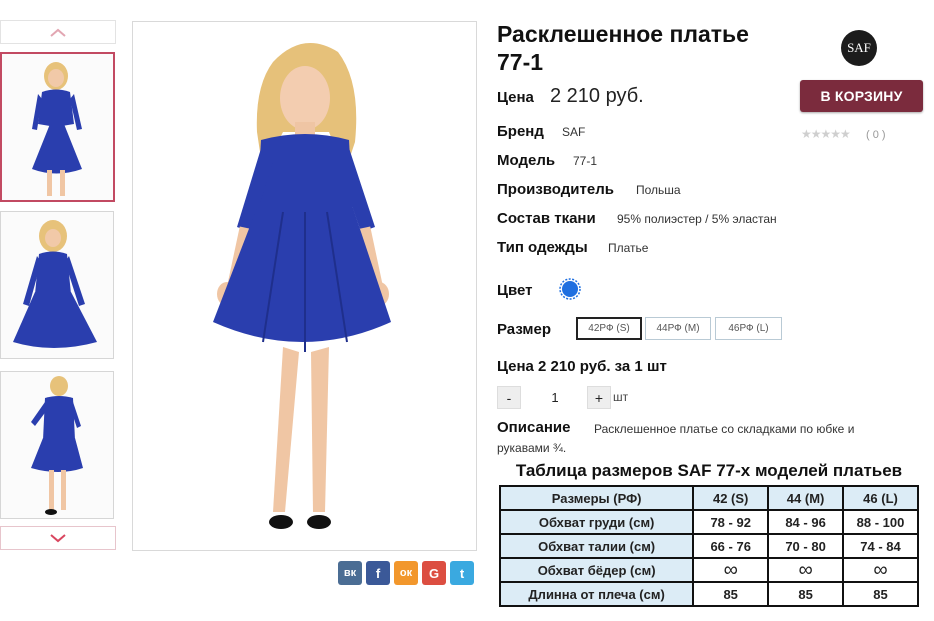 The image size is (934, 621). I want to click on gallery-up-button, so click(58, 32).